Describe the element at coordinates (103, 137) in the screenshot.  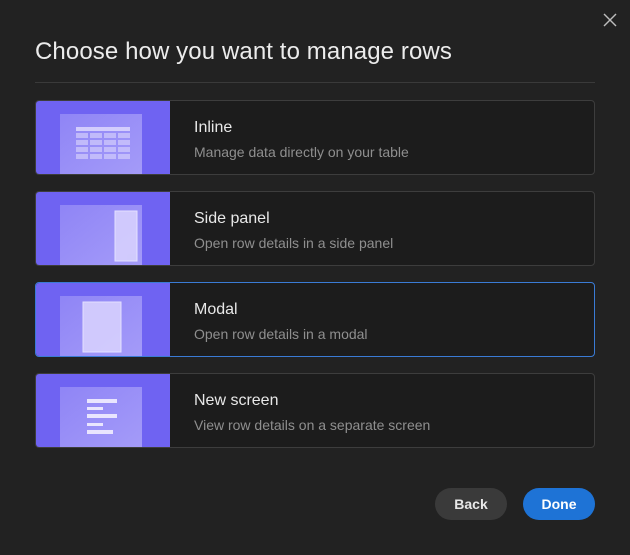
I see `inline-table-icon` at that location.